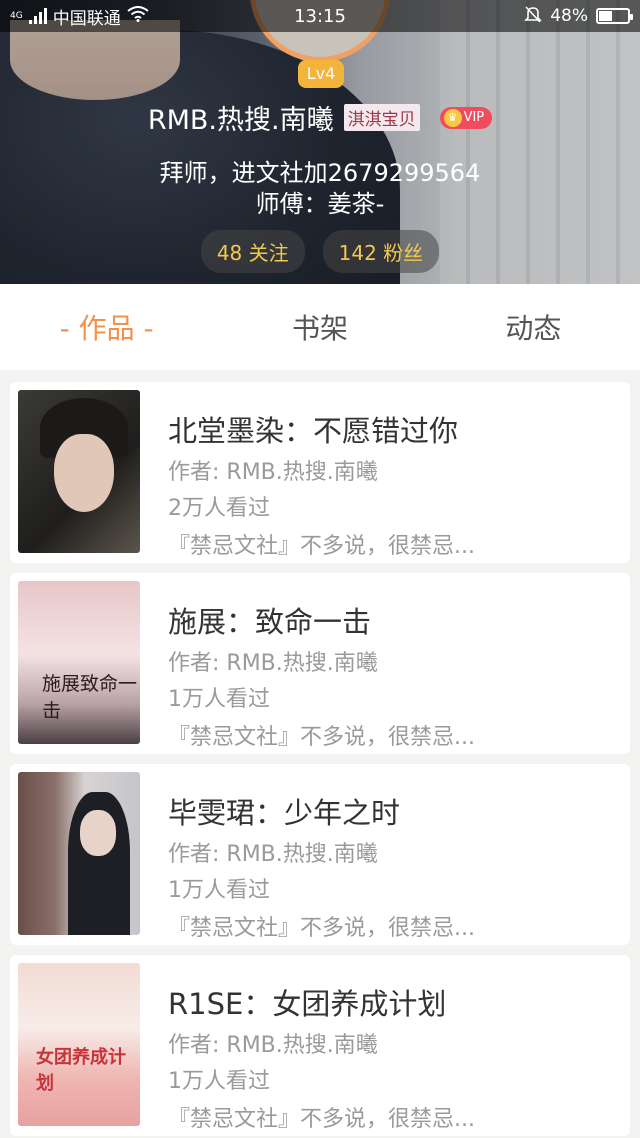 This screenshot has height=1138, width=640. I want to click on tab-activity: 动态, so click(533, 327).